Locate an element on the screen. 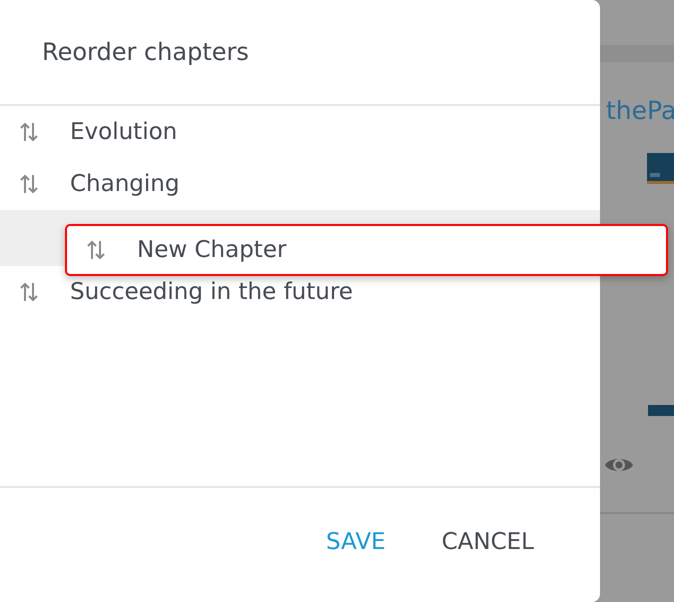 The image size is (674, 602). chapter-title: Changing is located at coordinates (125, 184).